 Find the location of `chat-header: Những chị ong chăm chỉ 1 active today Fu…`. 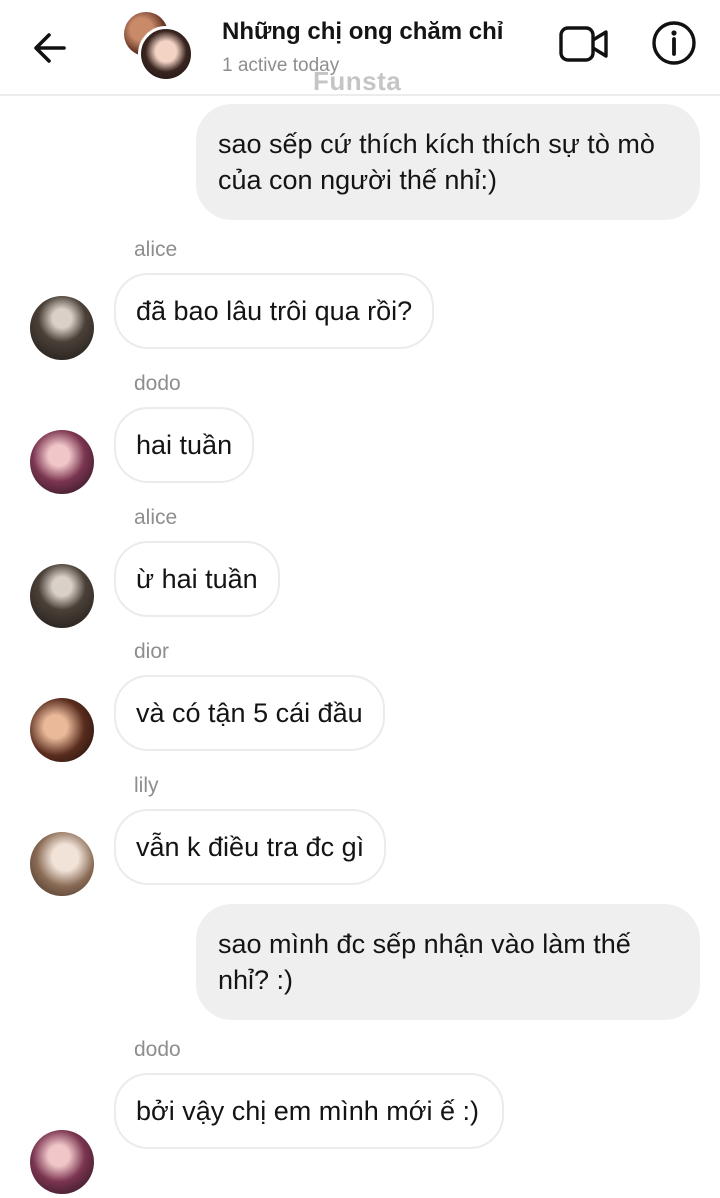

chat-header: Những chị ong chăm chỉ 1 active today Fu… is located at coordinates (360, 48).